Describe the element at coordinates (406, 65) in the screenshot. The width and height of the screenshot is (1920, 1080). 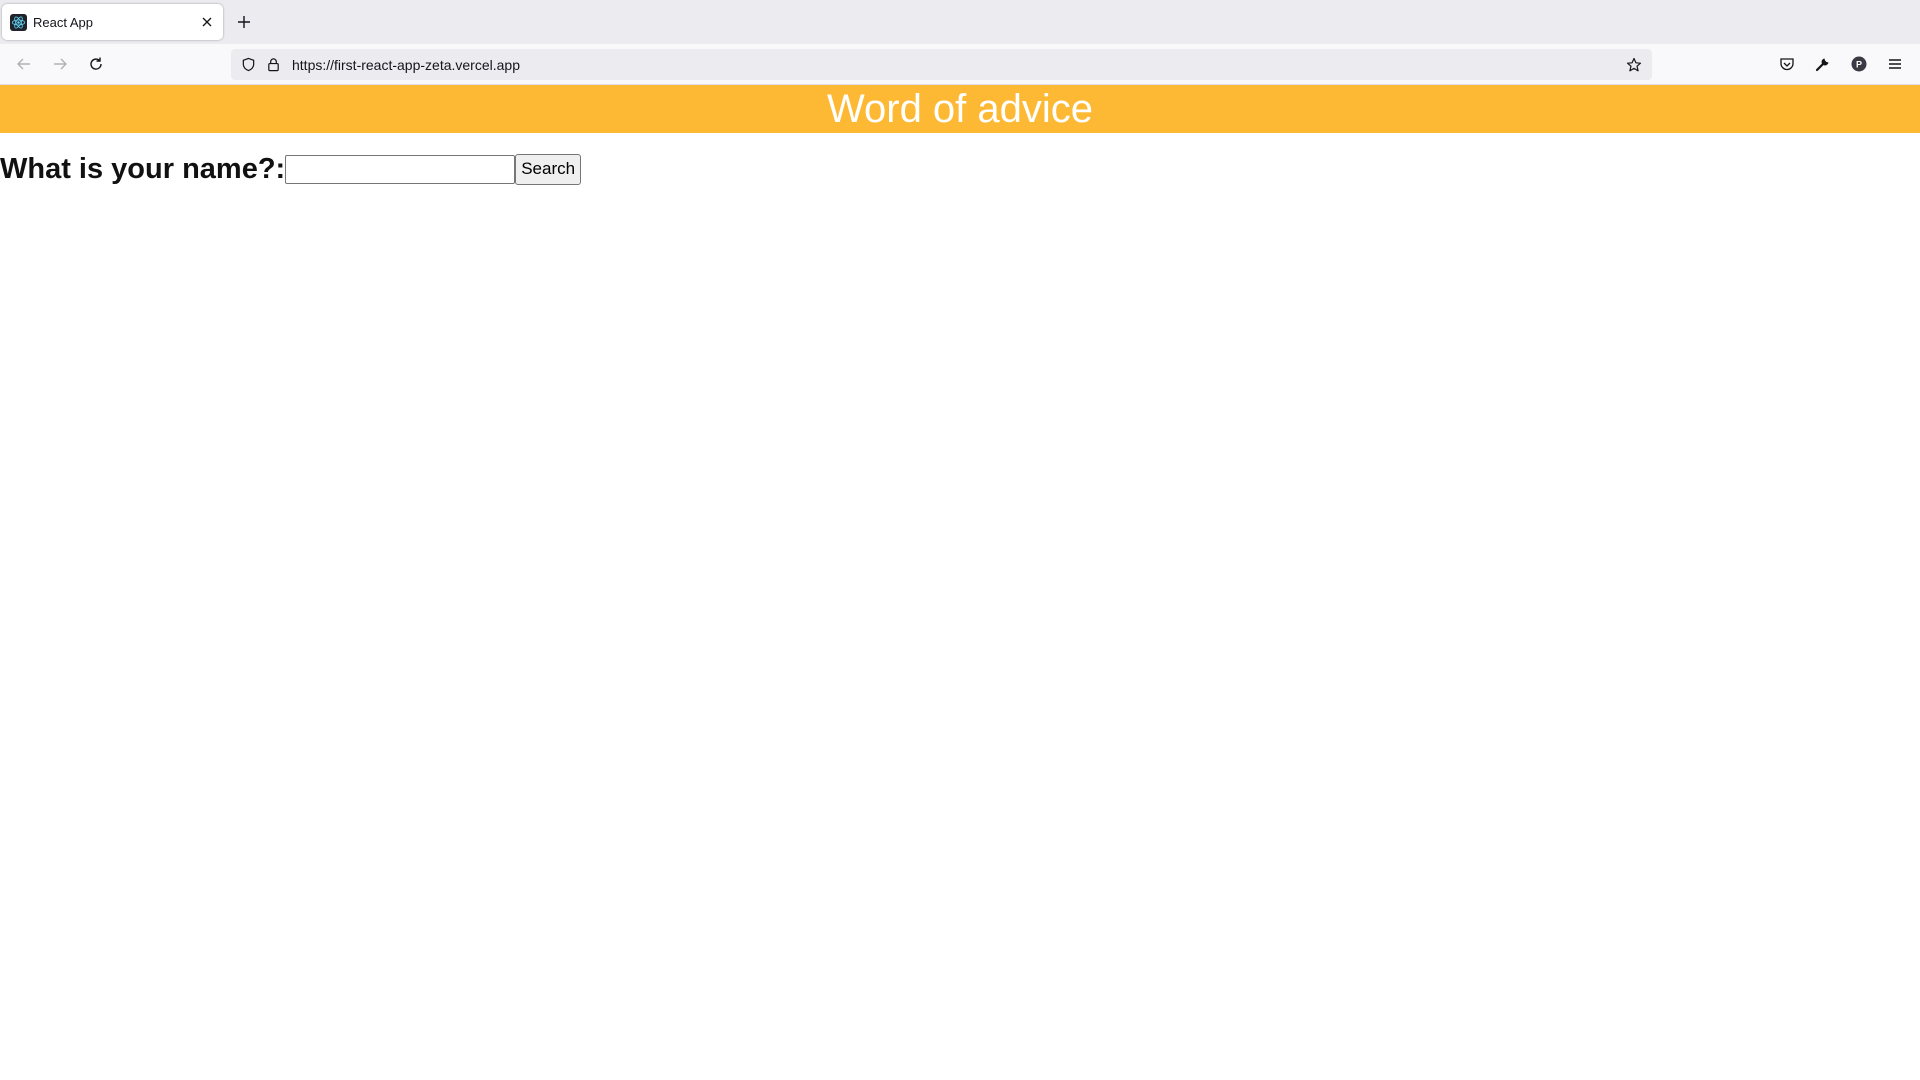
I see `url-text: https://first-react-app-zeta.vercel.app` at that location.